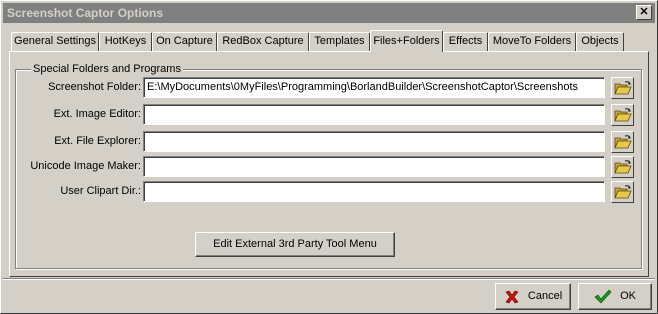 This screenshot has width=658, height=314. I want to click on tab-moveto-folders: MoveTo Folders, so click(532, 41).